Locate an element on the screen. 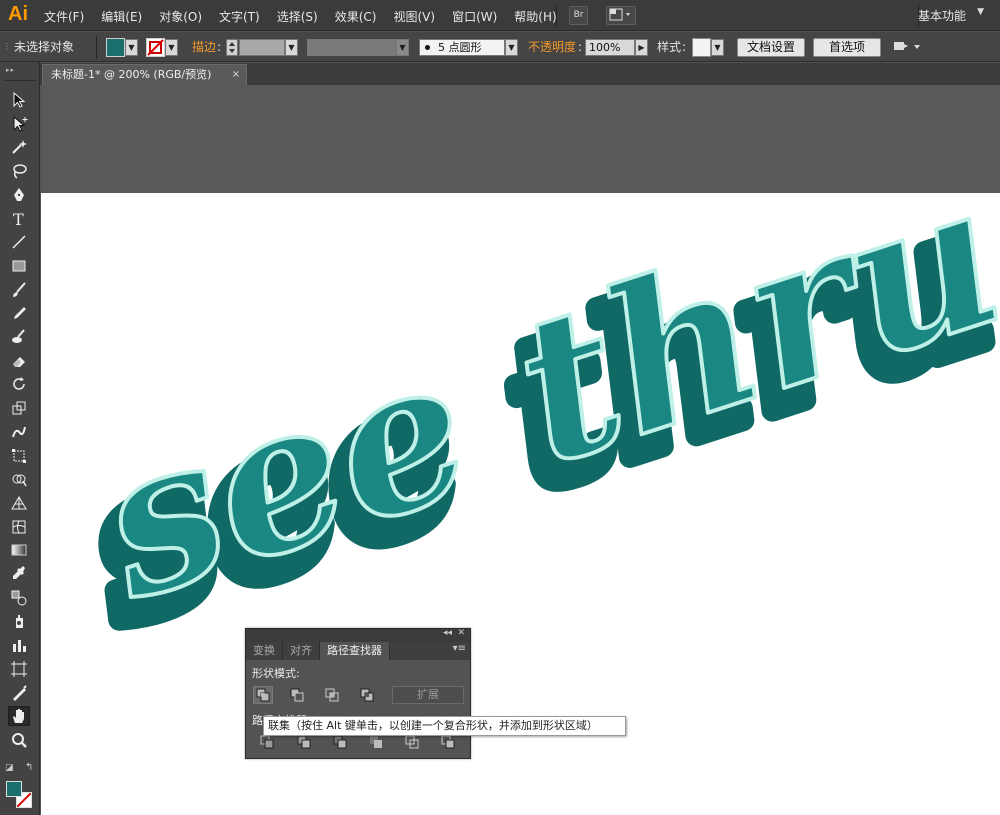 This screenshot has width=1000, height=815. crop-button is located at coordinates (377, 742).